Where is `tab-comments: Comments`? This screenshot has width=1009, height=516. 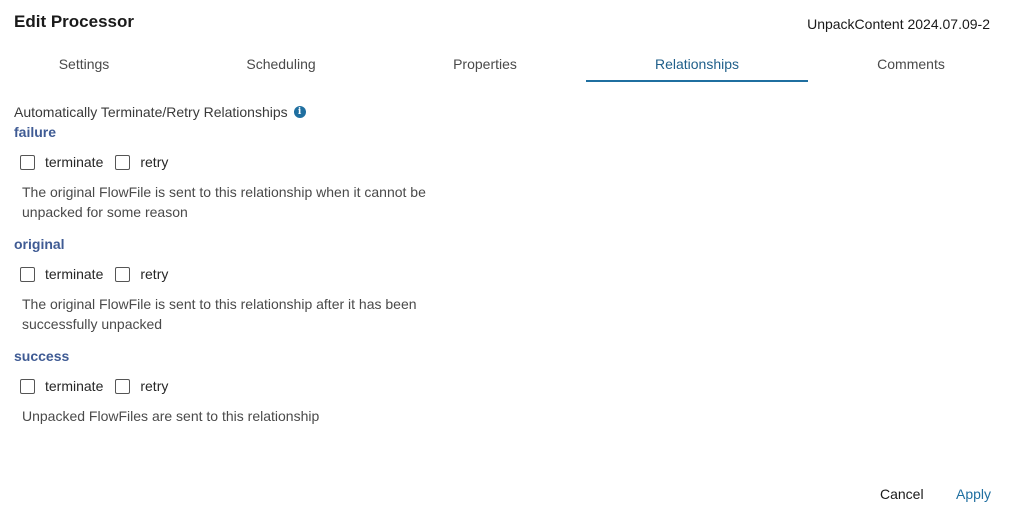
tab-comments: Comments is located at coordinates (911, 65).